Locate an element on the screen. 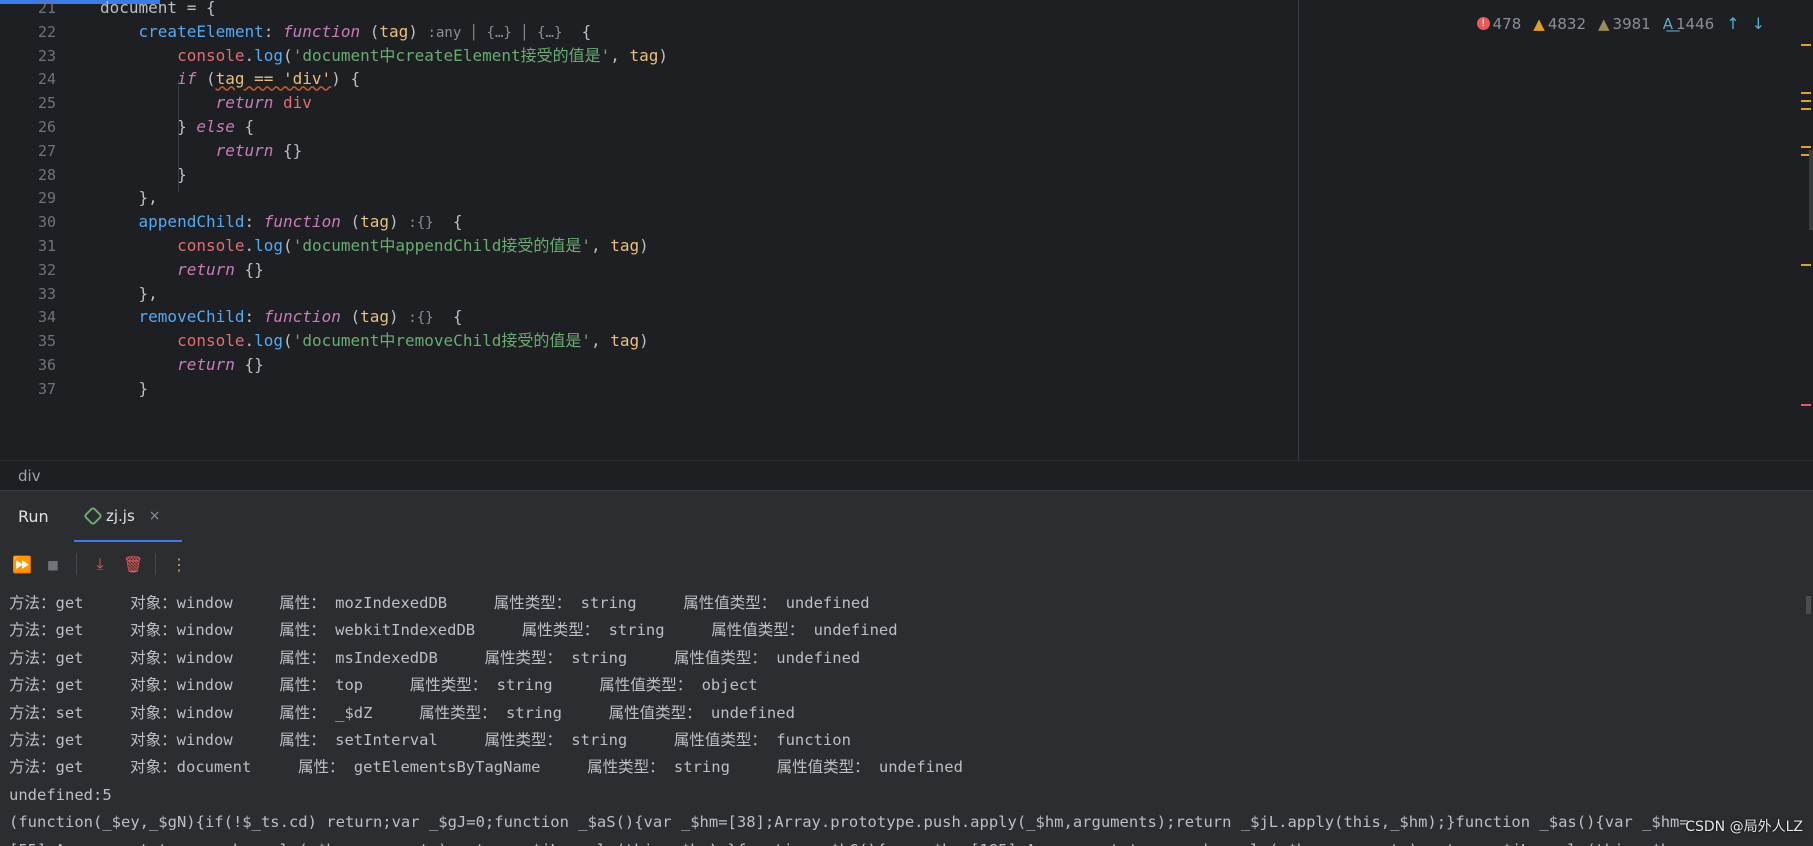 This screenshot has width=1813, height=846. weak-warning-icon: ▲ is located at coordinates (1604, 23).